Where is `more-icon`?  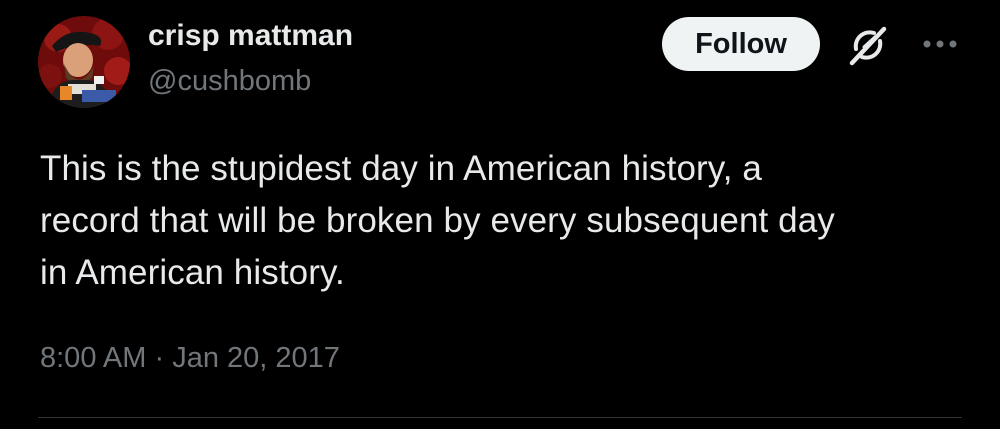 more-icon is located at coordinates (940, 44).